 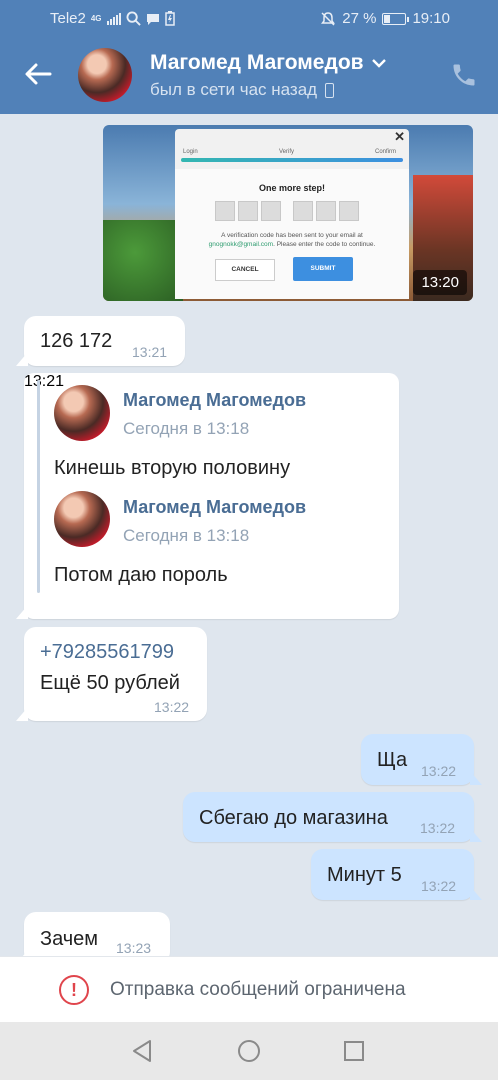 What do you see at coordinates (143, 1051) in the screenshot?
I see `nav-back-icon` at bounding box center [143, 1051].